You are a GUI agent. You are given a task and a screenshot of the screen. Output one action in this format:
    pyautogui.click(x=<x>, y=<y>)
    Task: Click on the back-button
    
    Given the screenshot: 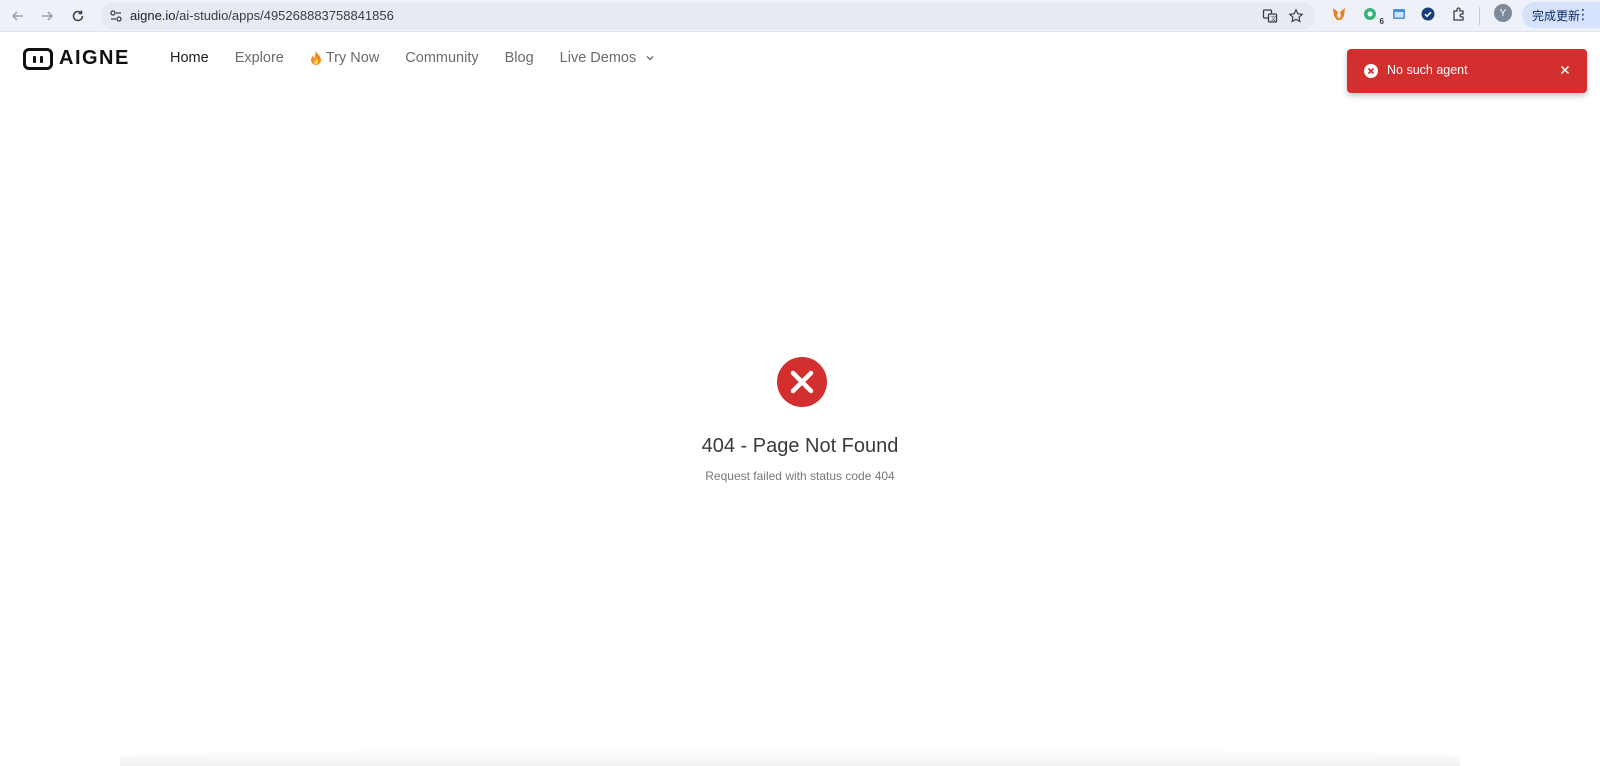 What is the action you would take?
    pyautogui.click(x=18, y=16)
    